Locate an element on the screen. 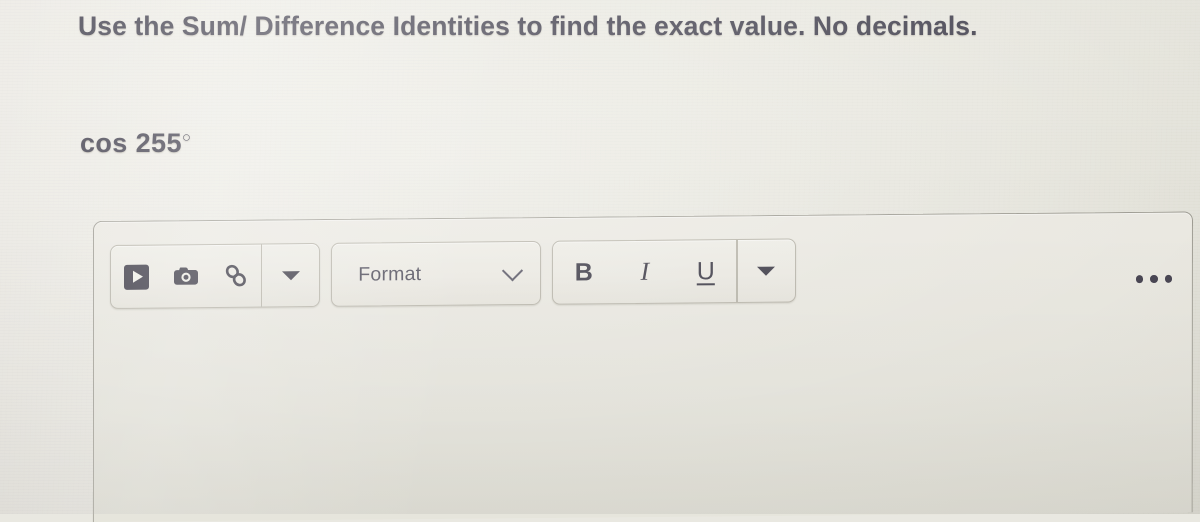 The height and width of the screenshot is (522, 1200). camera-icon is located at coordinates (186, 276).